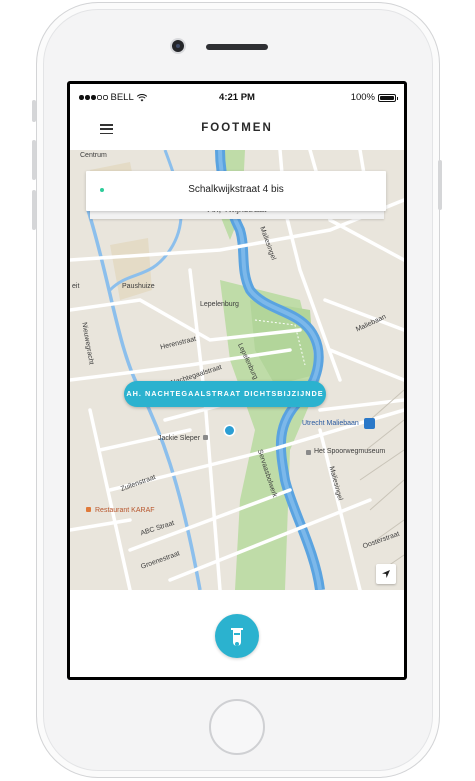 The width and height of the screenshot is (475, 781). I want to click on poi-marker-restaurant, so click(88, 509).